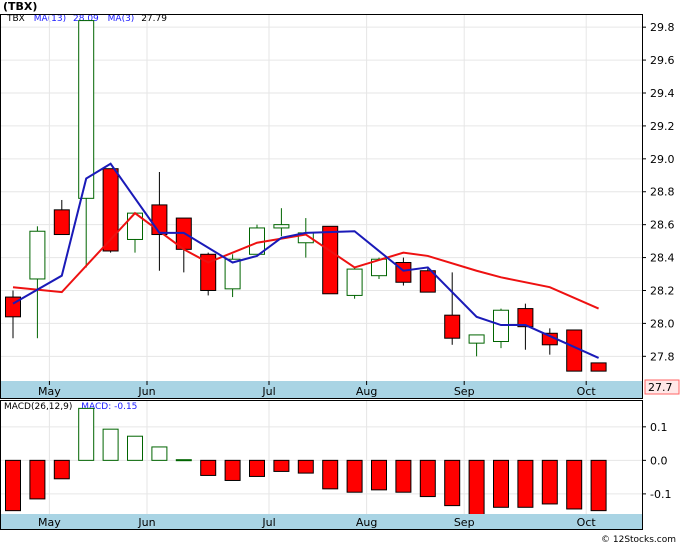 This screenshot has width=680, height=546. What do you see at coordinates (662, 356) in the screenshot?
I see `price-y-tick-label: 27.8` at bounding box center [662, 356].